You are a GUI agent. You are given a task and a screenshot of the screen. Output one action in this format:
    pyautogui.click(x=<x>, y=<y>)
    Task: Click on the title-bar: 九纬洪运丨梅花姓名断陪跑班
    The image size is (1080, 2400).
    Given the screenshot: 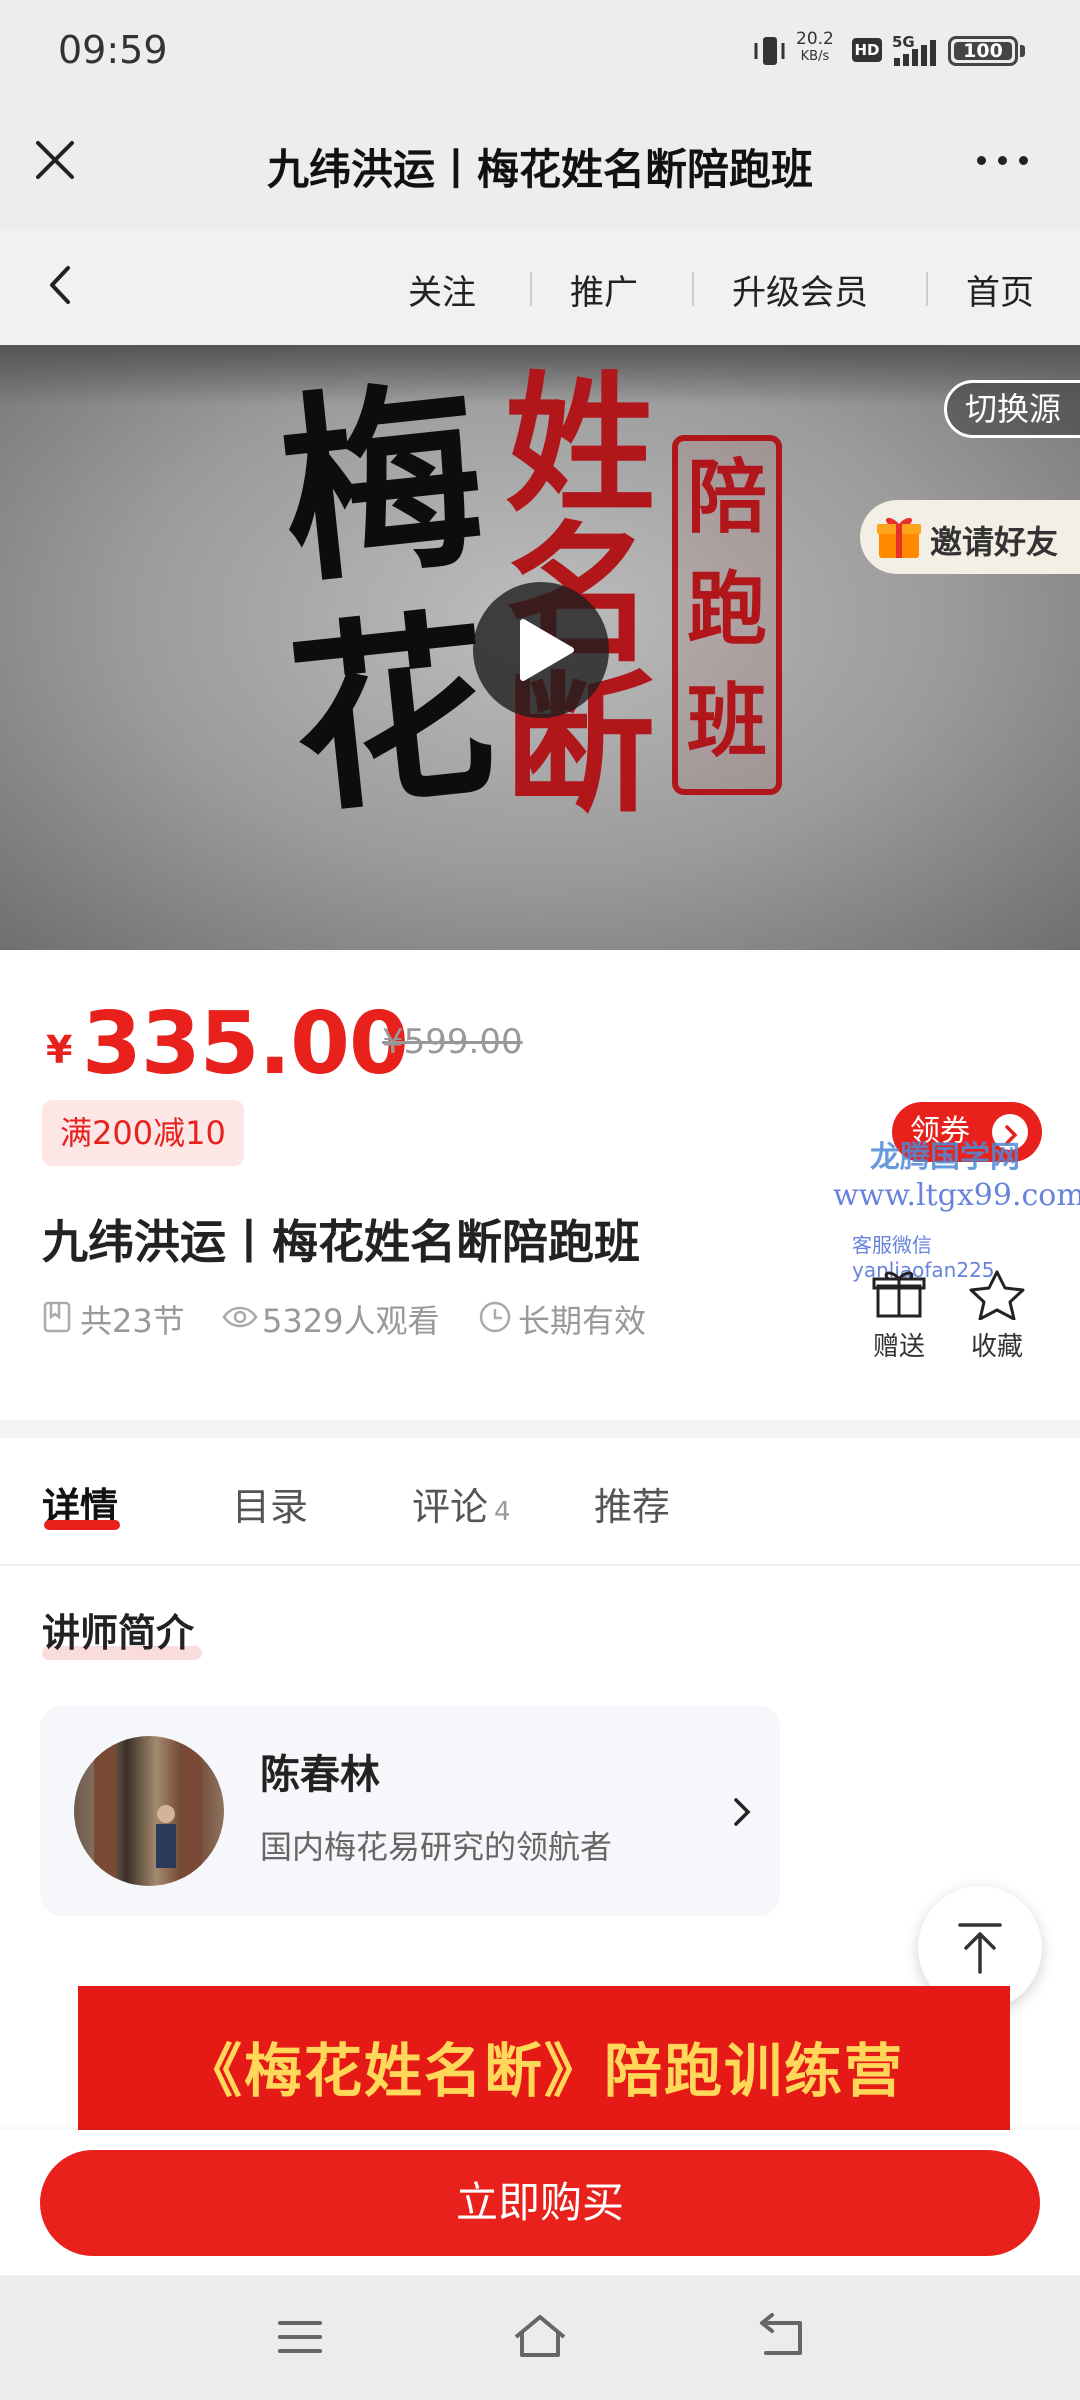 What is the action you would take?
    pyautogui.click(x=540, y=165)
    